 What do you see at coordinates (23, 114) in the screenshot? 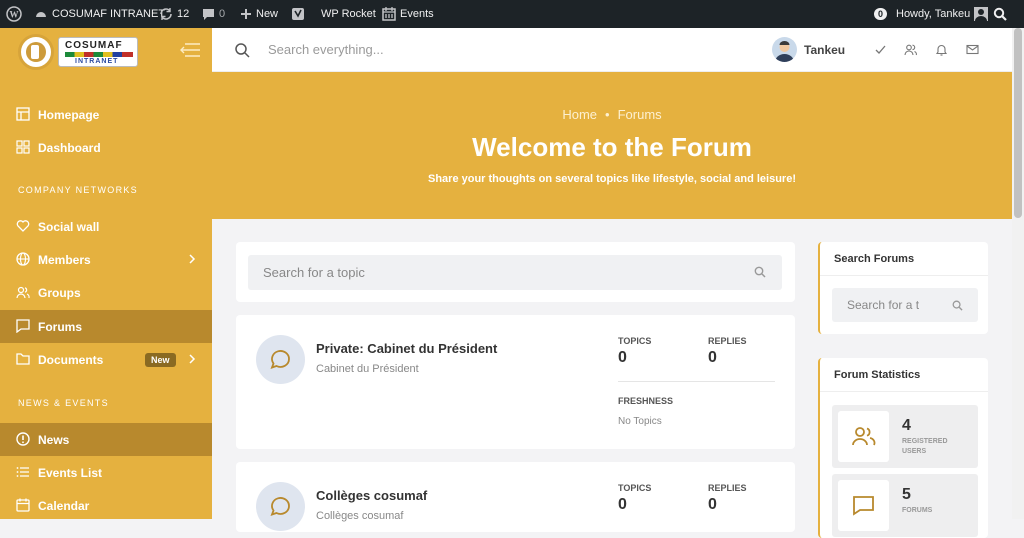
I see `layout-icon` at bounding box center [23, 114].